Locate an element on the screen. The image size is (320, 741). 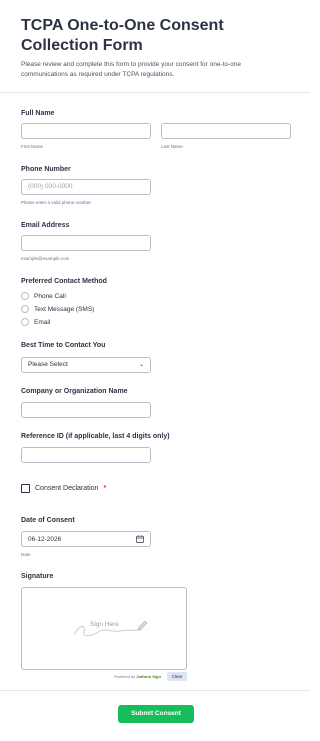
signature-pad: Sign Here is located at coordinates (104, 628).